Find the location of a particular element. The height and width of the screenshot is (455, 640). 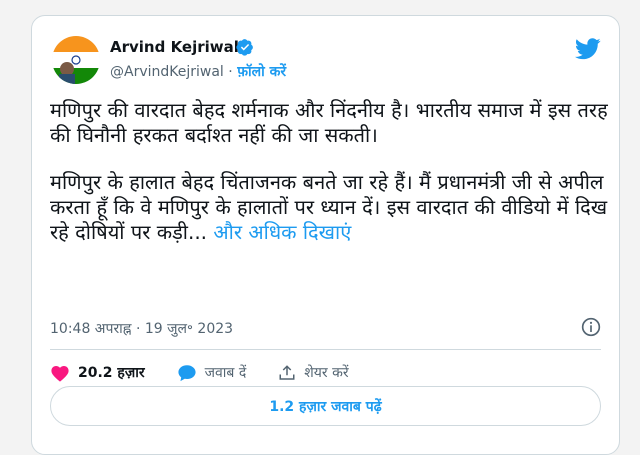

info-icon is located at coordinates (591, 327).